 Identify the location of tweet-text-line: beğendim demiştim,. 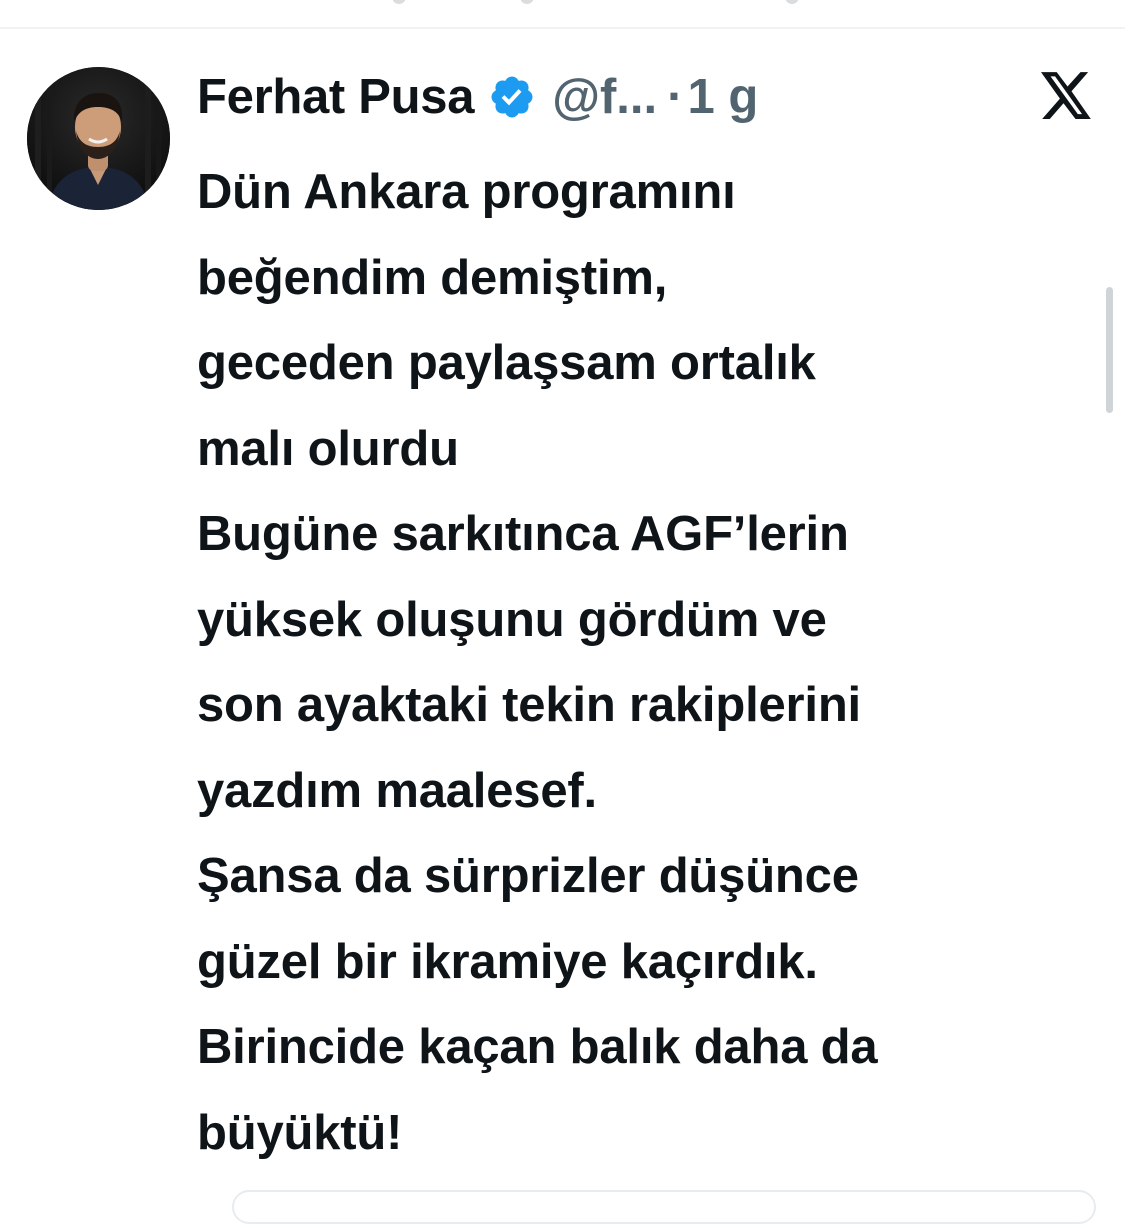
(432, 277).